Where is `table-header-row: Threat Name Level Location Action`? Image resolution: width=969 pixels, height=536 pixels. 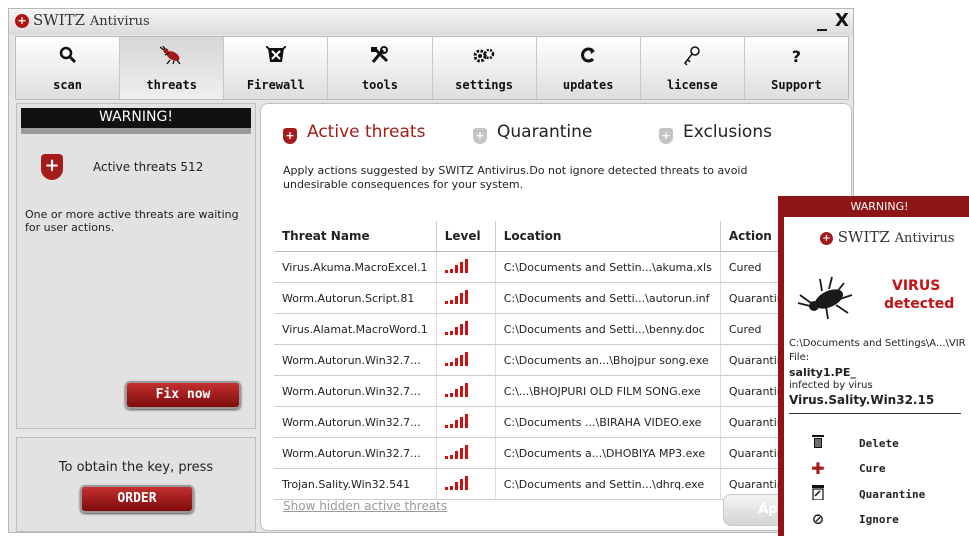 table-header-row: Threat Name Level Location Action is located at coordinates (562, 236).